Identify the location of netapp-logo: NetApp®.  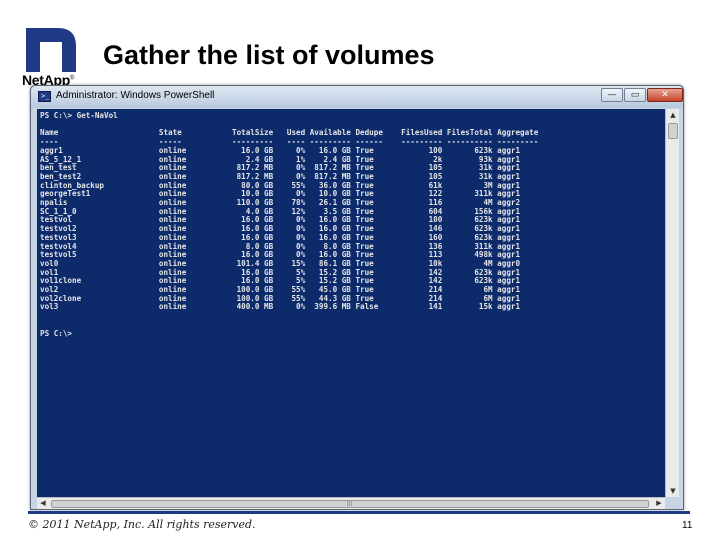
(52, 59).